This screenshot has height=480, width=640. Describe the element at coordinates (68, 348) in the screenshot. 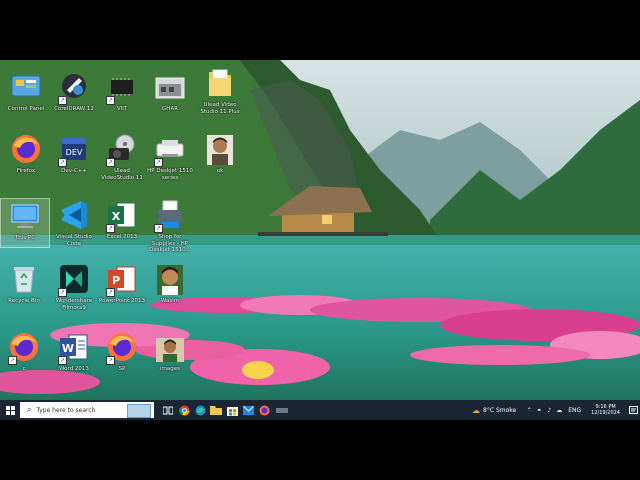

I see `svg-text: W` at that location.